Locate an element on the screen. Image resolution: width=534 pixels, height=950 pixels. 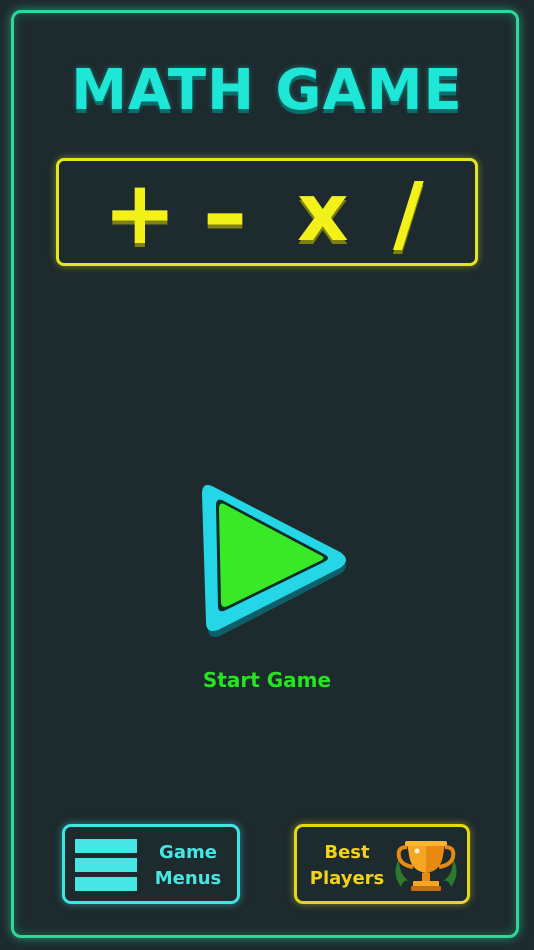
operator-multiply: x is located at coordinates (323, 212).